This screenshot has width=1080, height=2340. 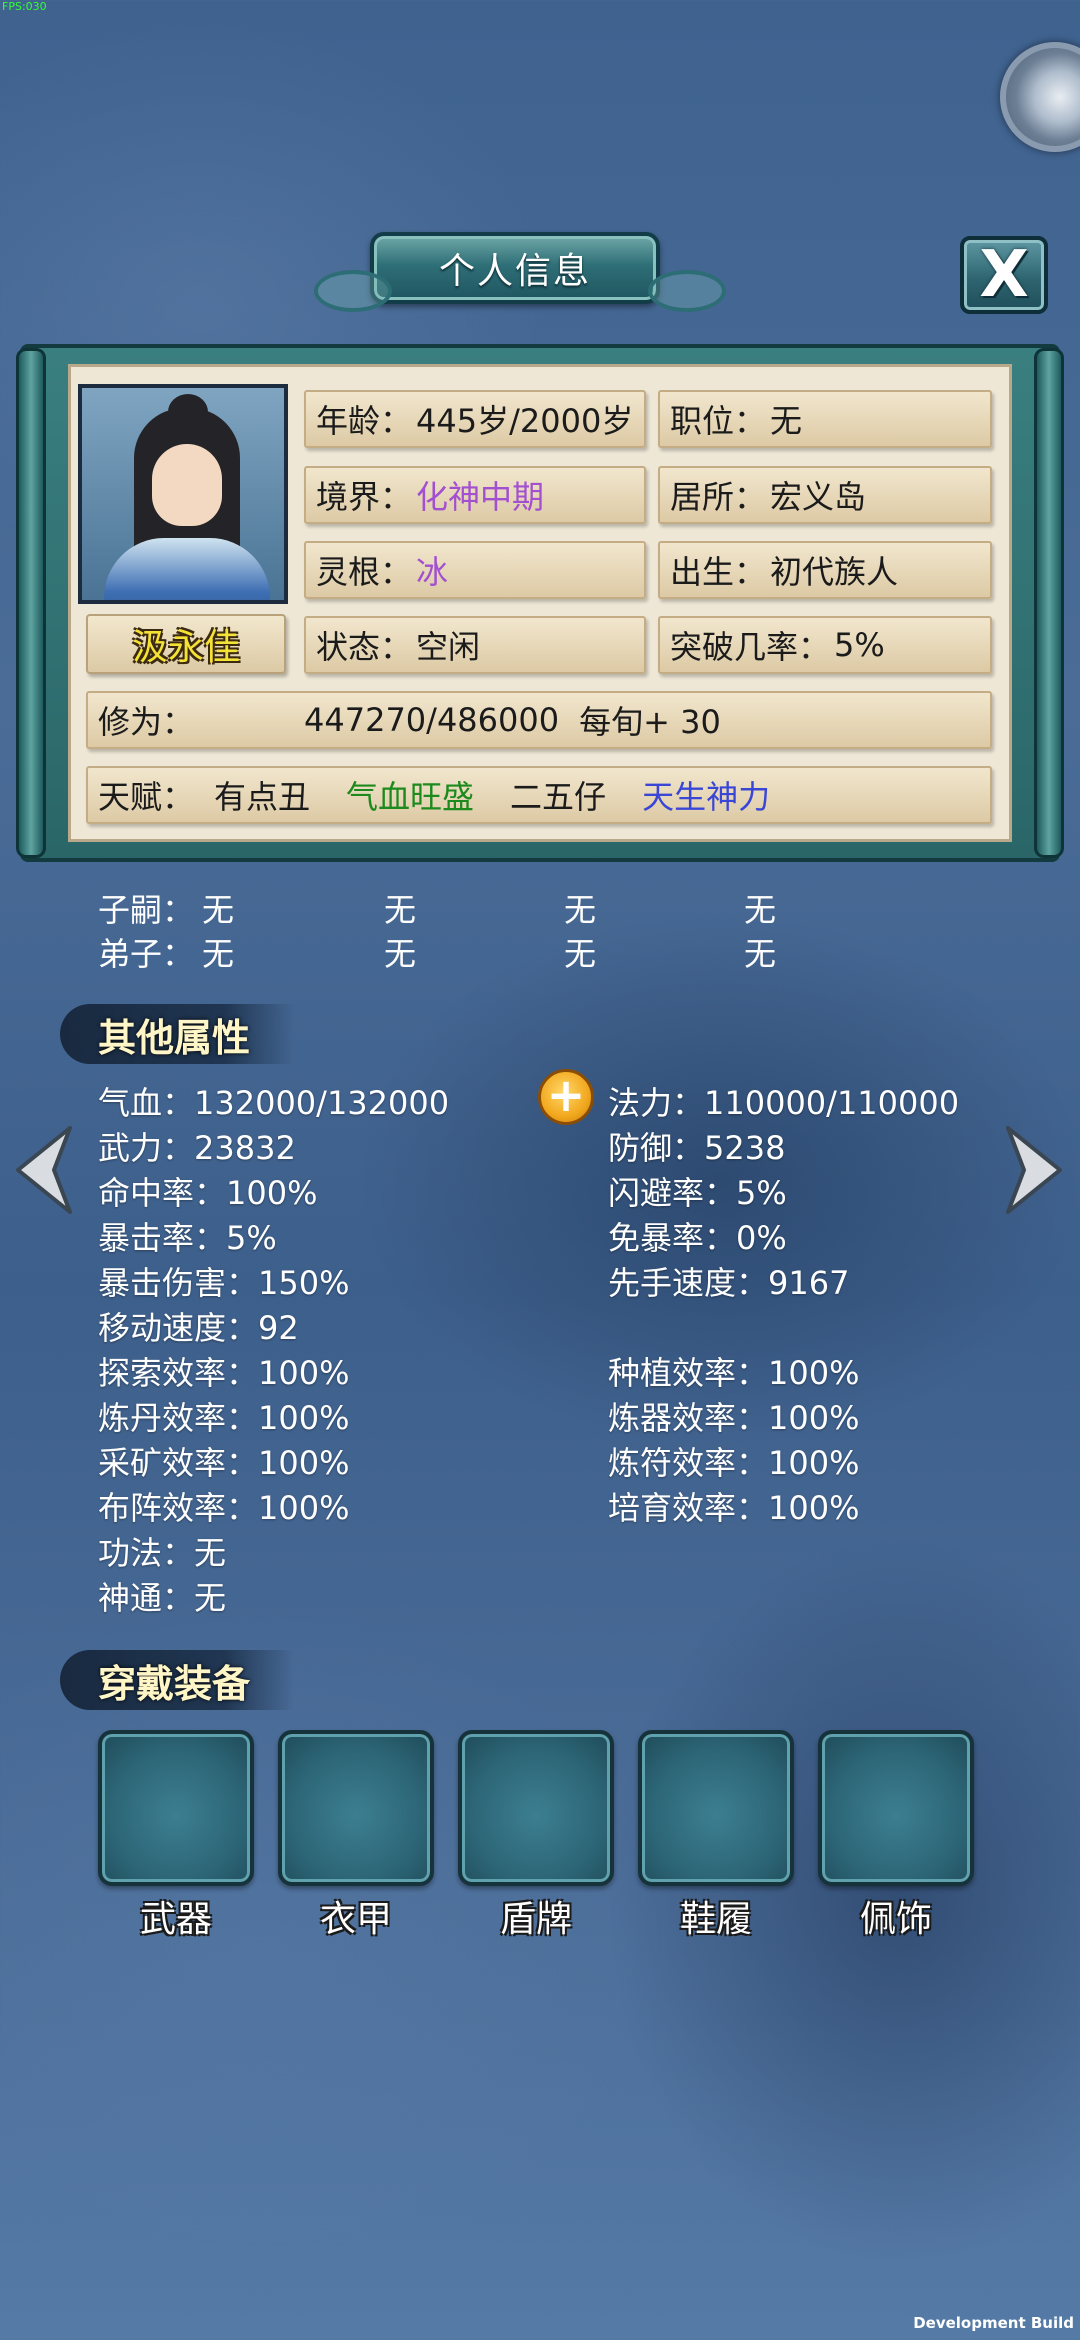 What do you see at coordinates (734, 1373) in the screenshot?
I see `attr-plant: 种植效率：100%` at bounding box center [734, 1373].